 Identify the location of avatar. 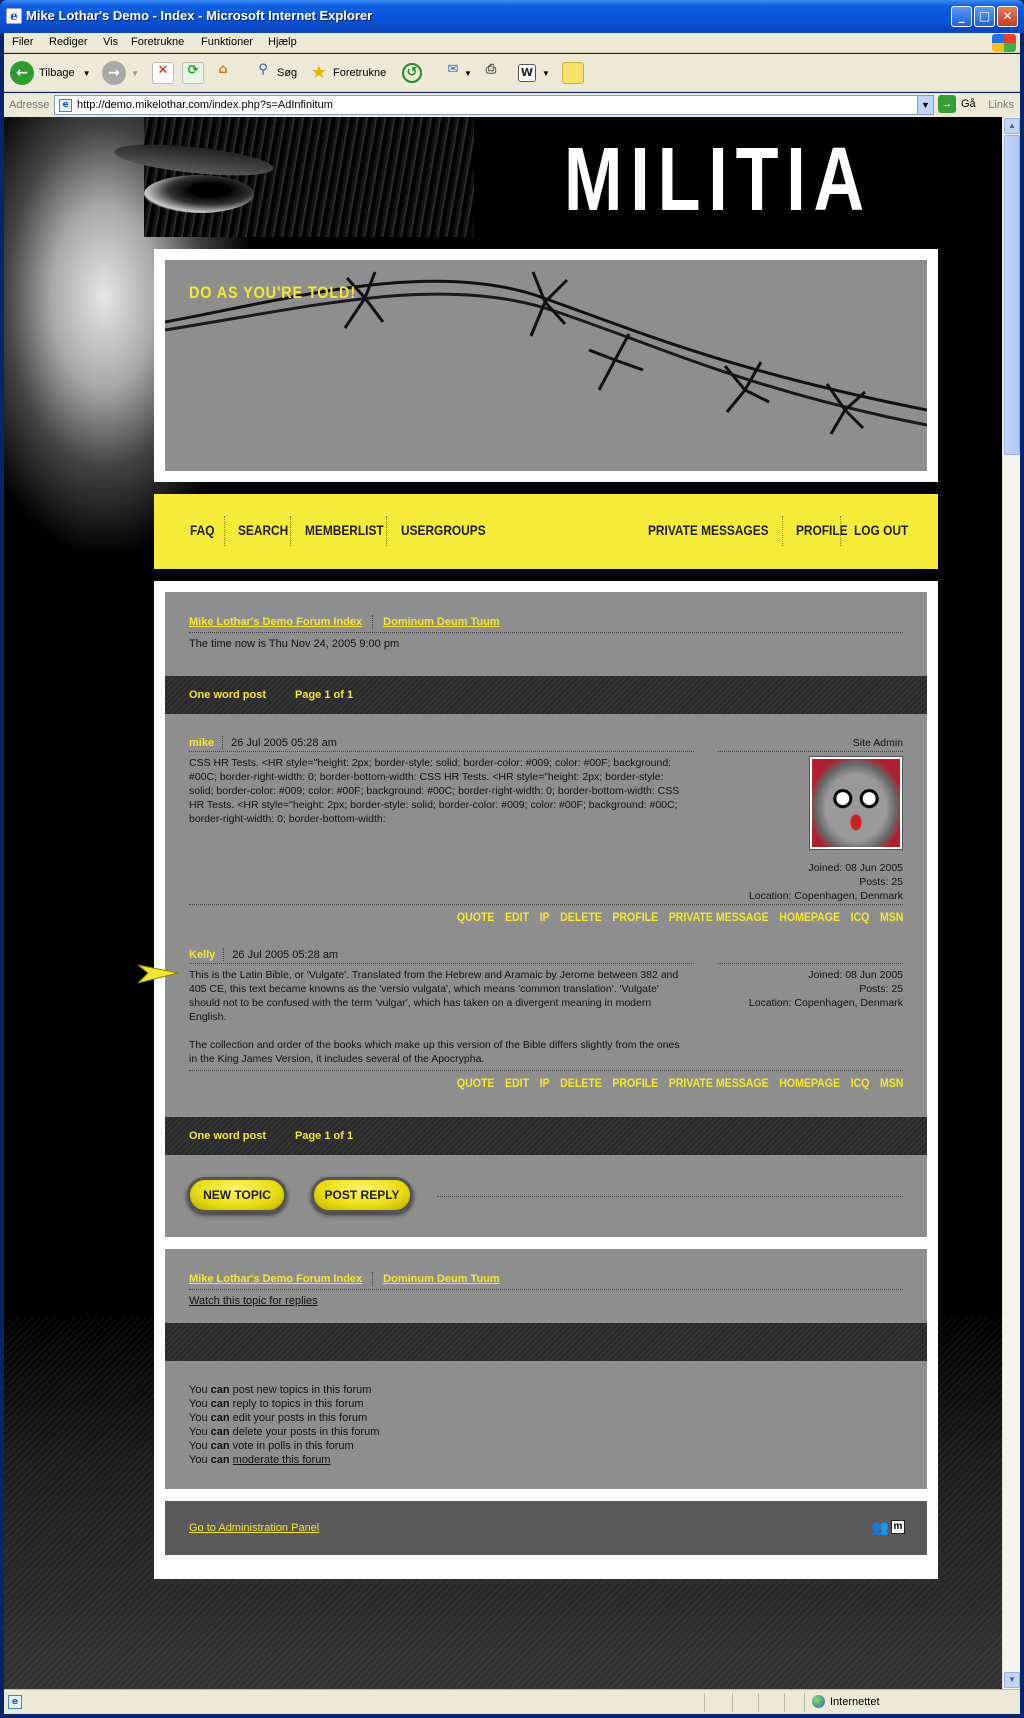
(856, 803).